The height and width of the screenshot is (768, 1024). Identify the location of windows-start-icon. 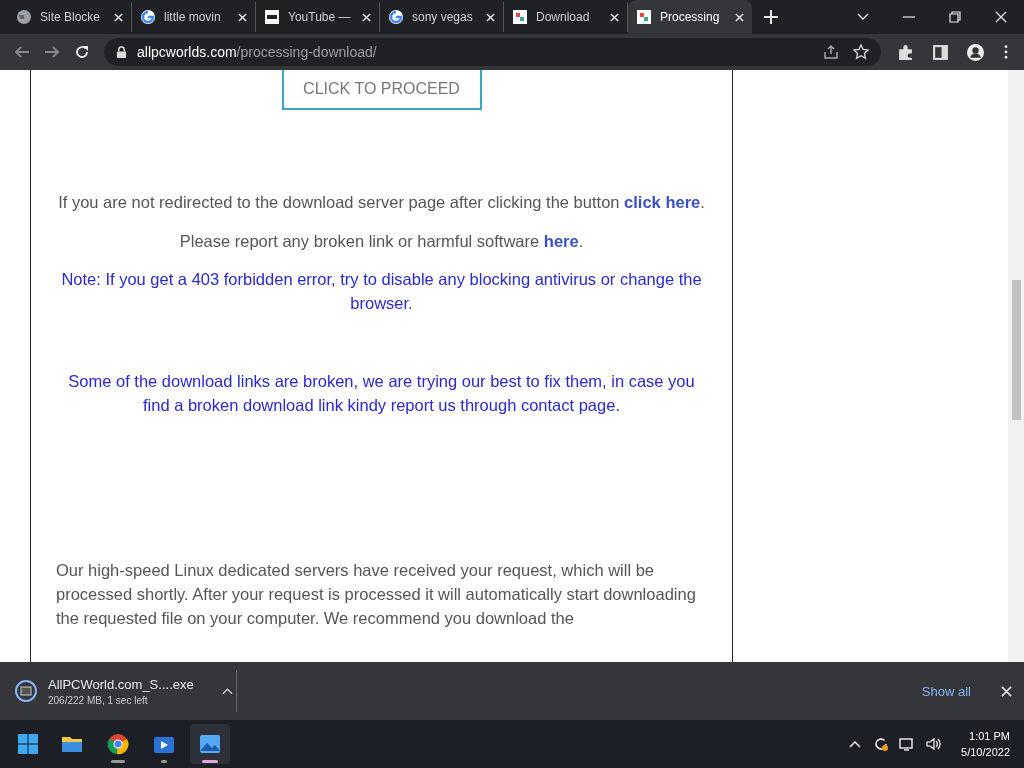
(28, 744).